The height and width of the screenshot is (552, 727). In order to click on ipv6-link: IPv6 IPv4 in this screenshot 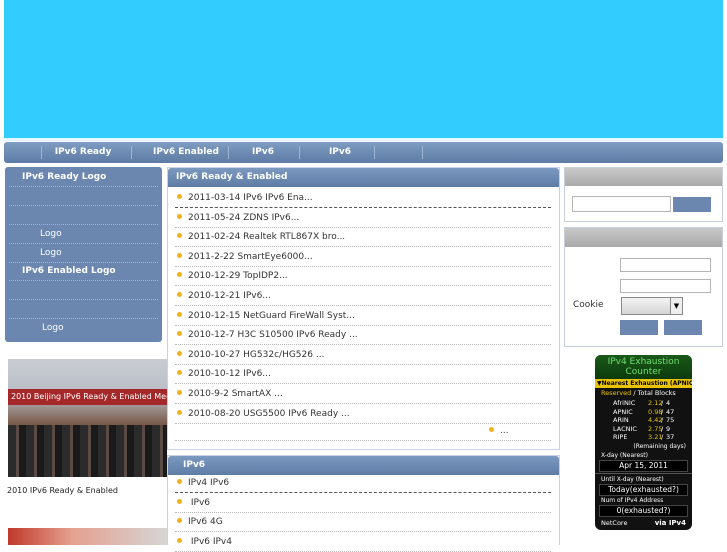, I will do `click(210, 542)`.